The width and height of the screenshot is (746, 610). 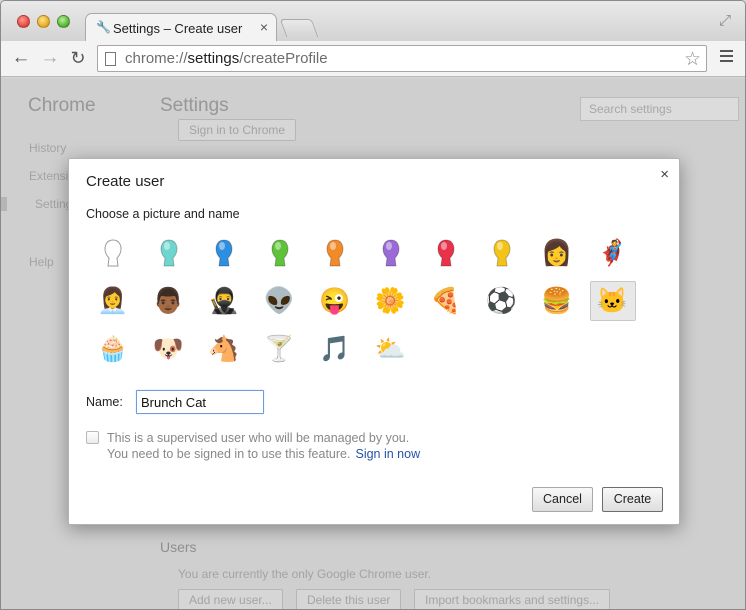 What do you see at coordinates (562, 499) in the screenshot?
I see `cancel-button: Cancel` at bounding box center [562, 499].